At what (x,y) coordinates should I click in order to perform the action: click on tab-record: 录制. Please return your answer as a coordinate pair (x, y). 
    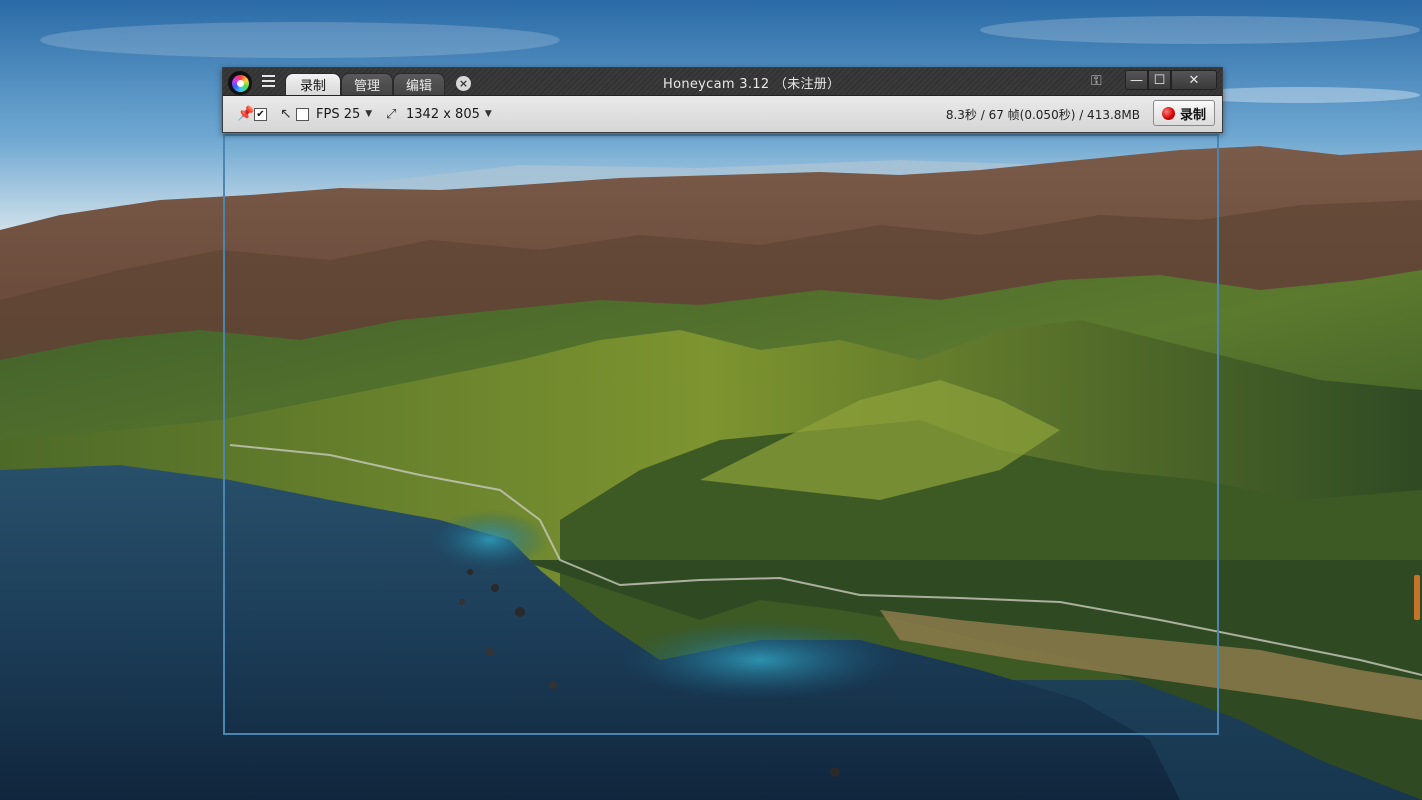
    Looking at the image, I should click on (313, 84).